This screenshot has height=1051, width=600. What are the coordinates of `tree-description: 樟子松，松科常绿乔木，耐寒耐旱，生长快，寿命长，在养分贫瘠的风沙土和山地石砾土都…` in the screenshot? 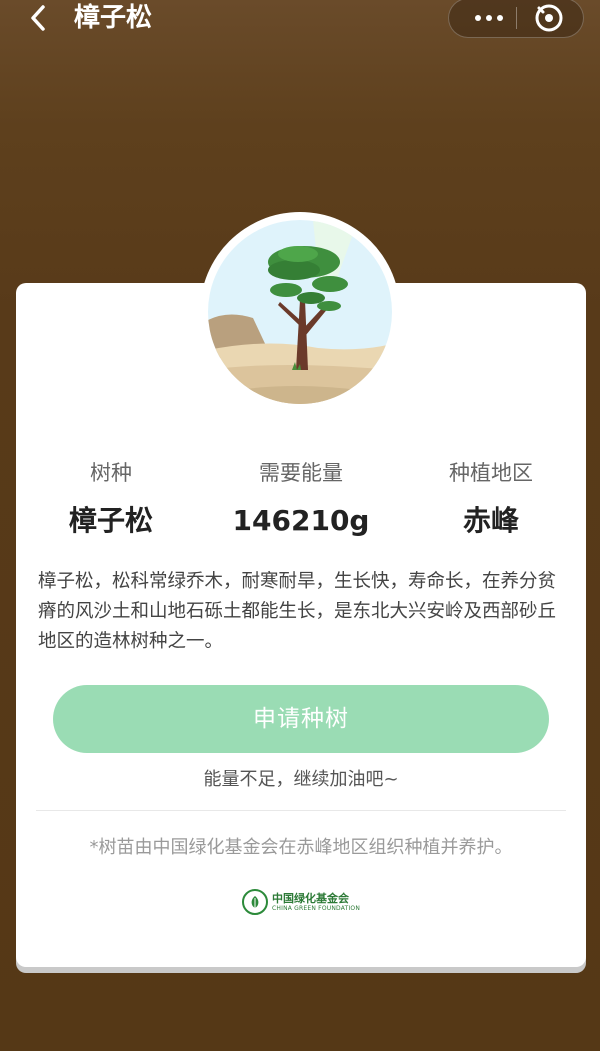 It's located at (297, 611).